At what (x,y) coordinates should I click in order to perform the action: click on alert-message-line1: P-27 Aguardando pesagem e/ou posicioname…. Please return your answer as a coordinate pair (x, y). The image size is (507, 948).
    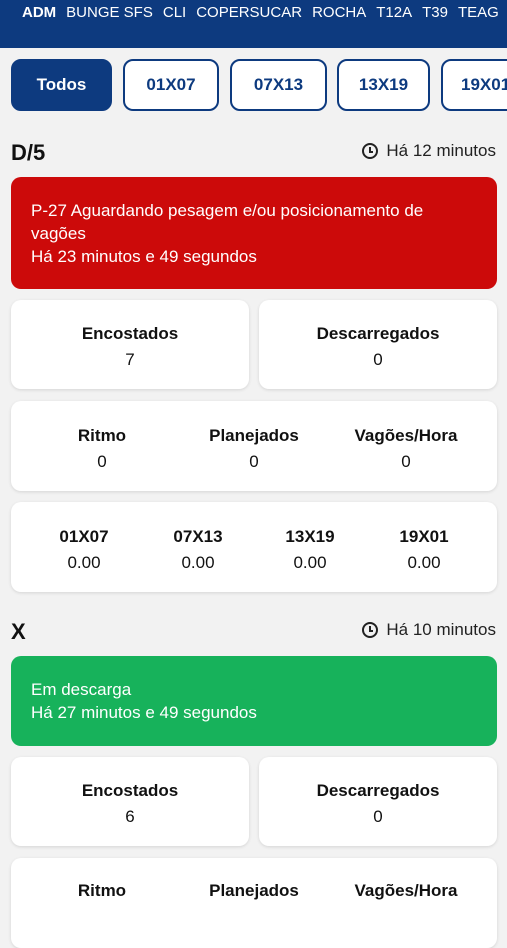
    Looking at the image, I should click on (227, 210).